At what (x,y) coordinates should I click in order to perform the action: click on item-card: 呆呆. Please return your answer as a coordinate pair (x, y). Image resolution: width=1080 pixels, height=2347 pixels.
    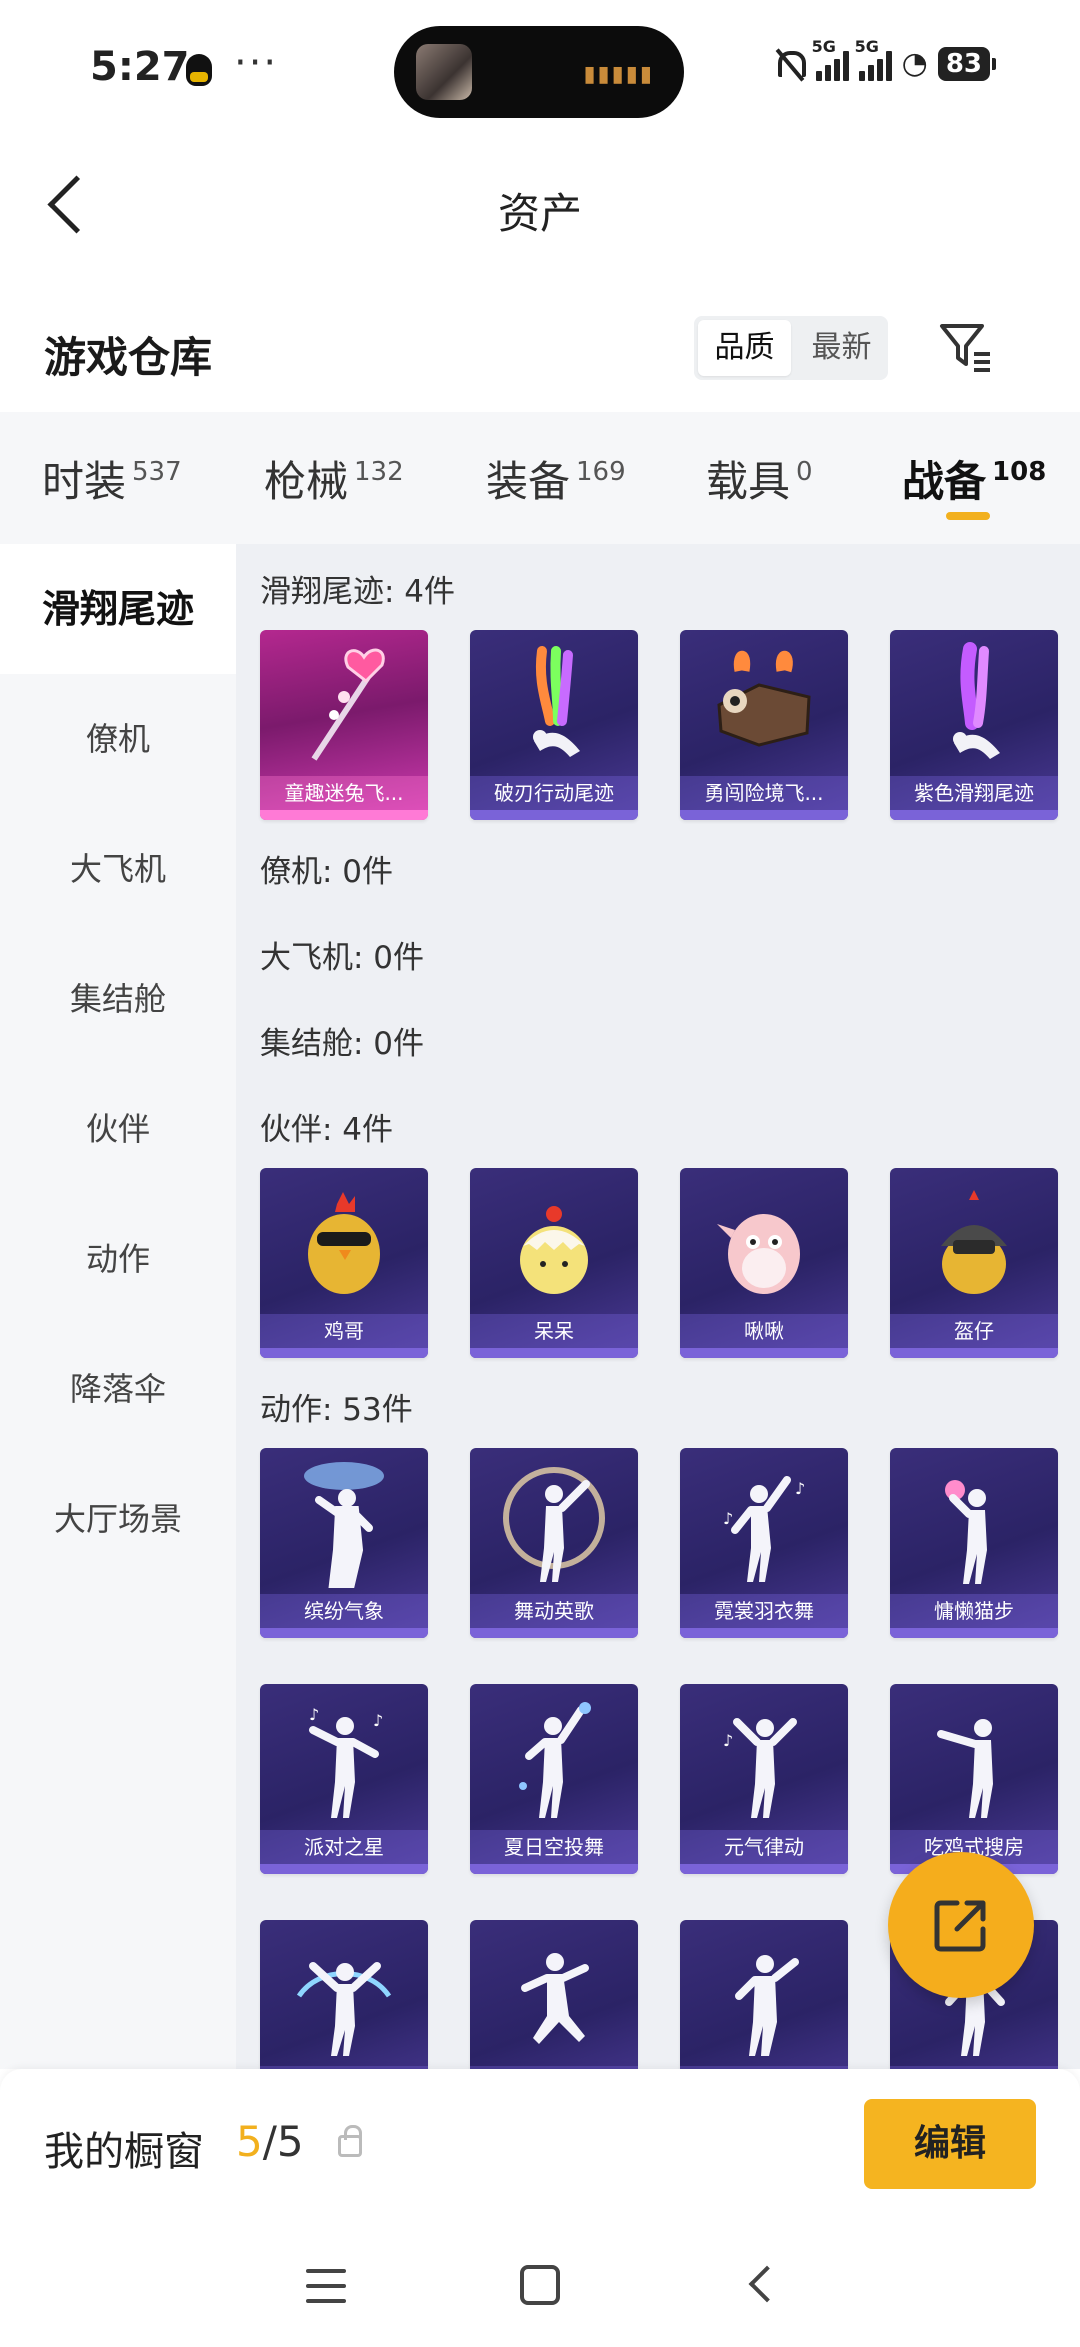
    Looking at the image, I should click on (554, 1263).